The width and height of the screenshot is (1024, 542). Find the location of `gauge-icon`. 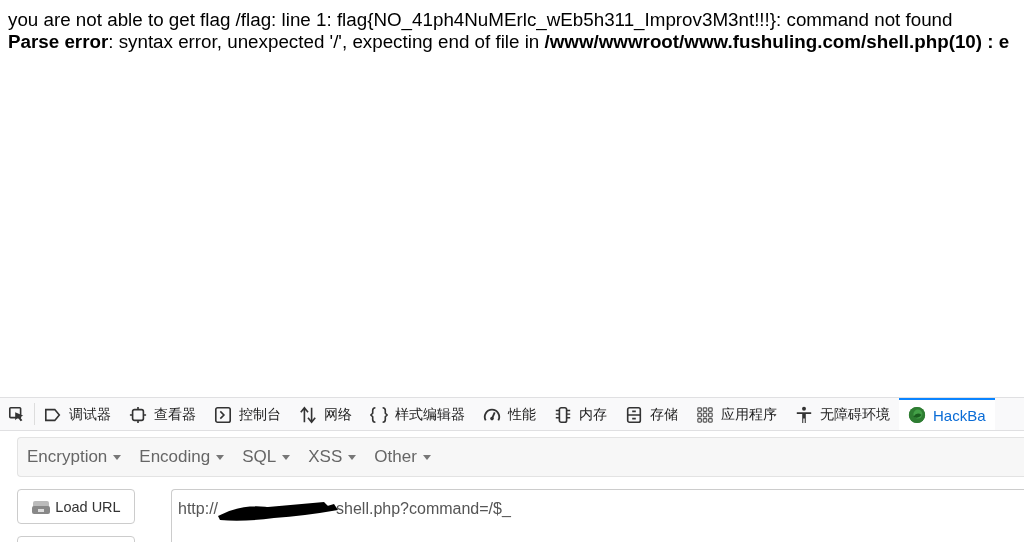

gauge-icon is located at coordinates (492, 415).